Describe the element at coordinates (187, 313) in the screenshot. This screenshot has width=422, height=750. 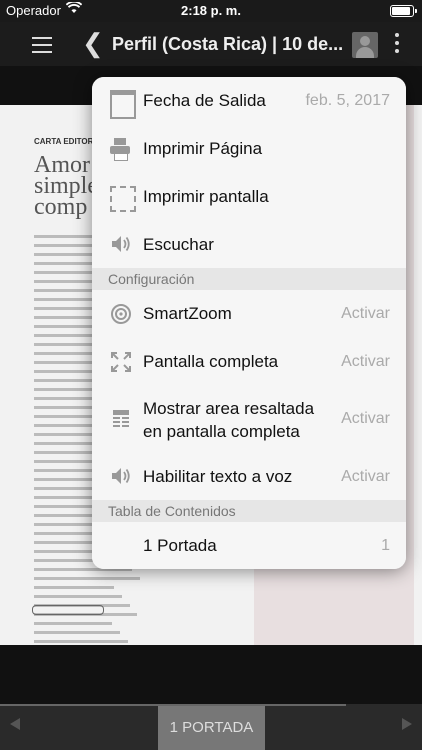
I see `menu-item-label: SmartZoom` at that location.